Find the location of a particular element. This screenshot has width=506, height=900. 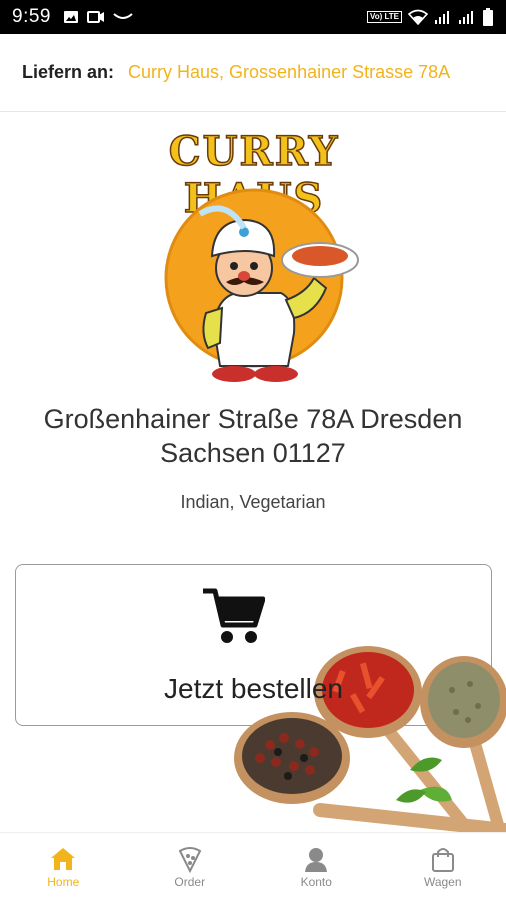

volte-badge: Vo) LTE is located at coordinates (384, 17).